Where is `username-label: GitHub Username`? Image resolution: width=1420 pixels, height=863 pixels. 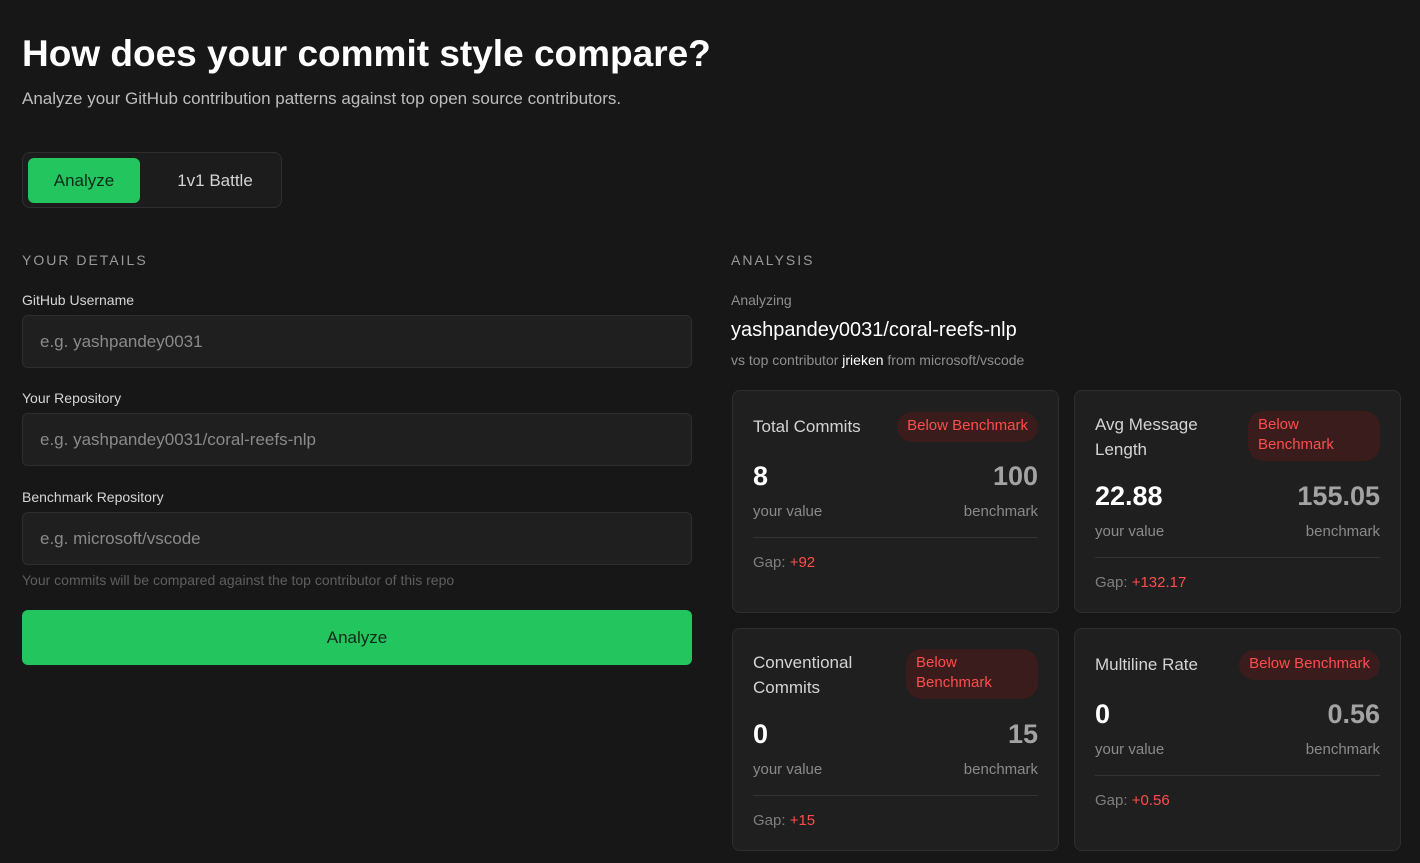
username-label: GitHub Username is located at coordinates (78, 300).